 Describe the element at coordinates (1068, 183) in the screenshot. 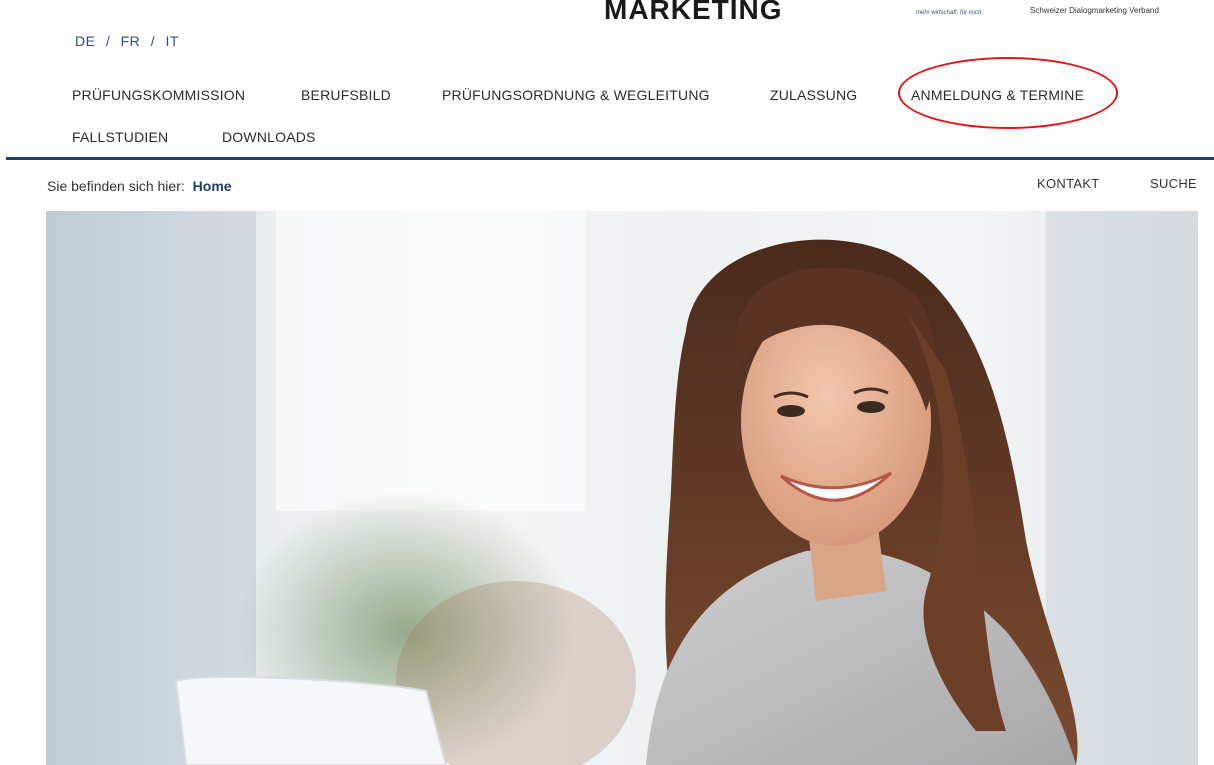

I see `contact-link: KONTAKT` at that location.